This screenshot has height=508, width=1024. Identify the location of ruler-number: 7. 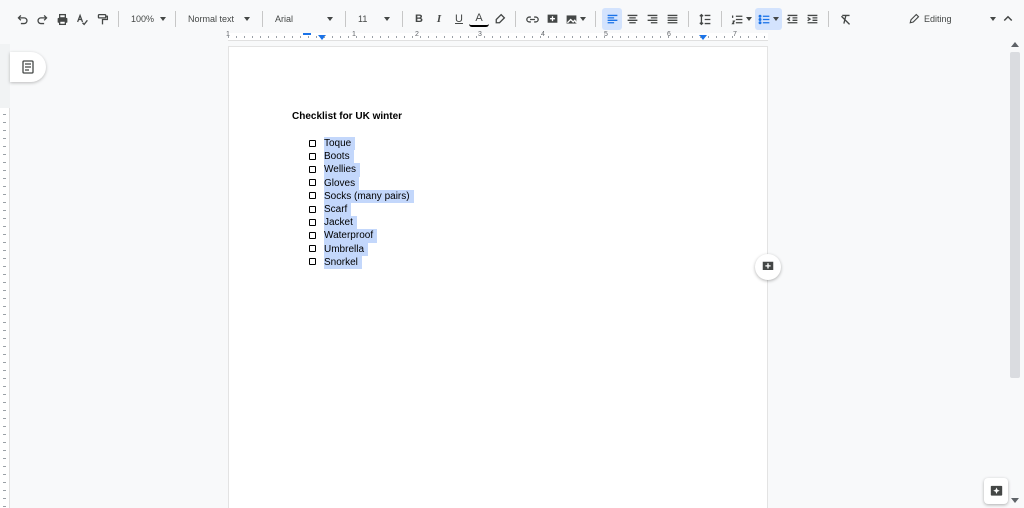
(735, 34).